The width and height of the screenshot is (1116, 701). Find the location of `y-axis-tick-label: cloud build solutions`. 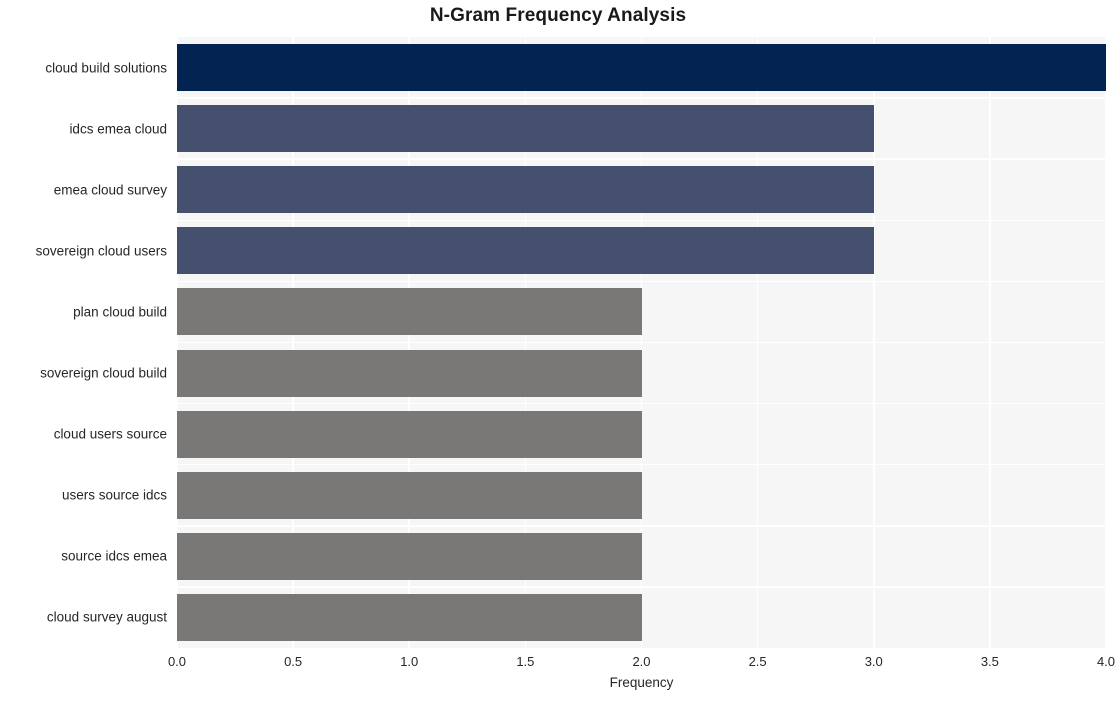

y-axis-tick-label: cloud build solutions is located at coordinates (106, 68).